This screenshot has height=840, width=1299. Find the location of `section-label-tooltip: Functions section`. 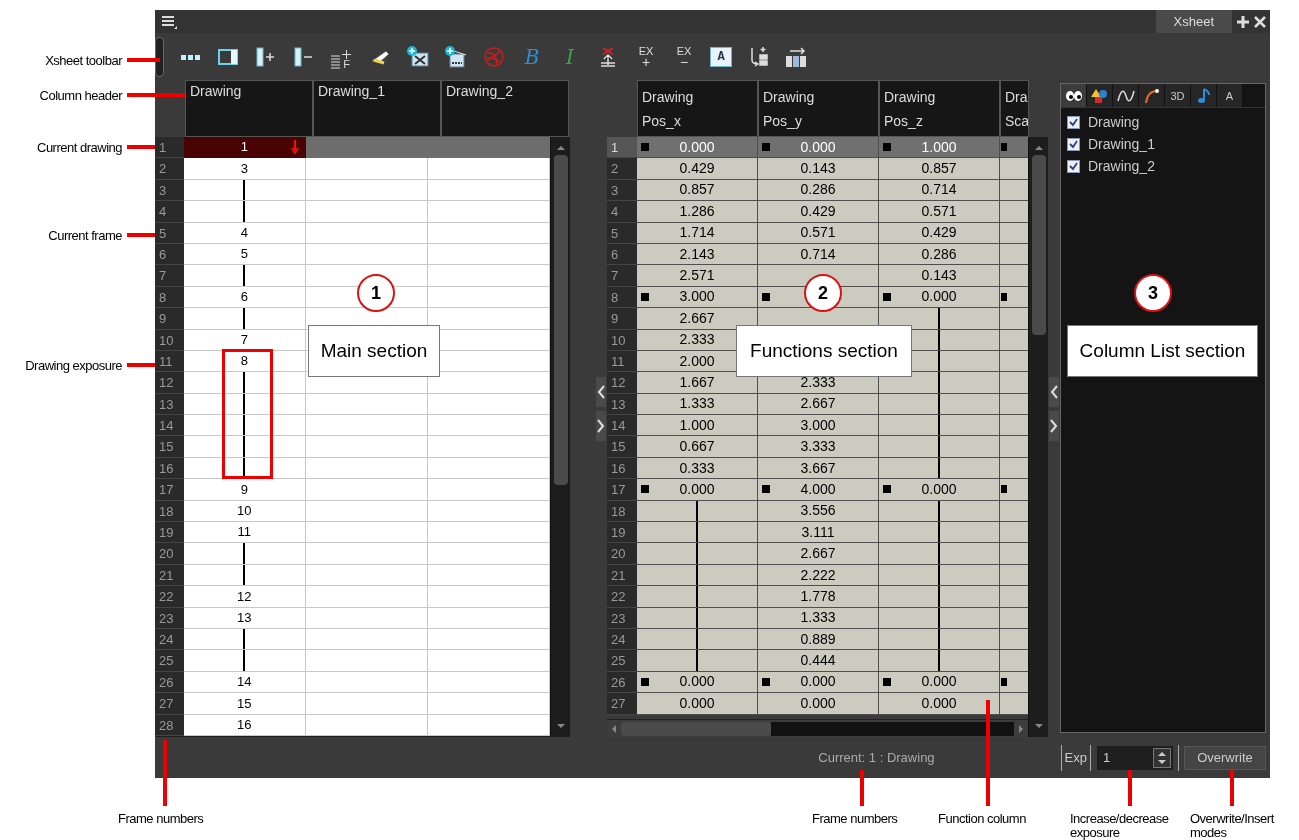

section-label-tooltip: Functions section is located at coordinates (824, 351).